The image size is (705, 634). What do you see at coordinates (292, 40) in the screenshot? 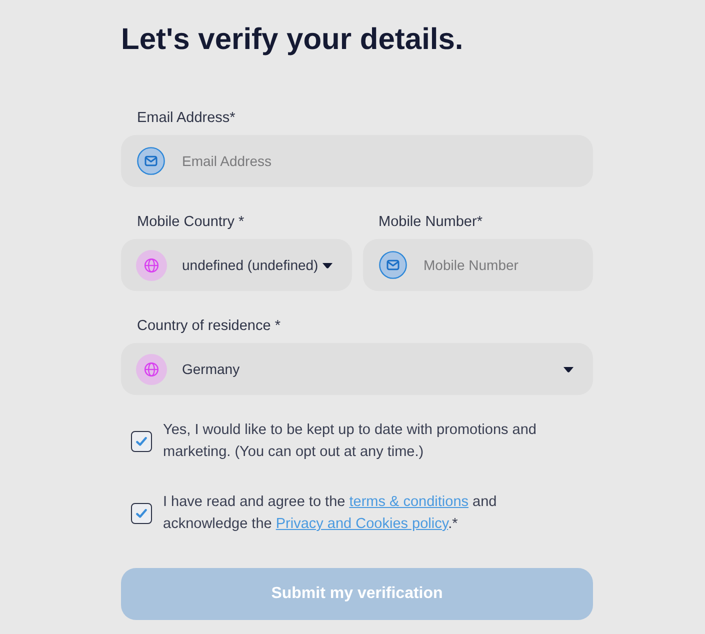
I see `page-heading: Let's verify your details.` at bounding box center [292, 40].